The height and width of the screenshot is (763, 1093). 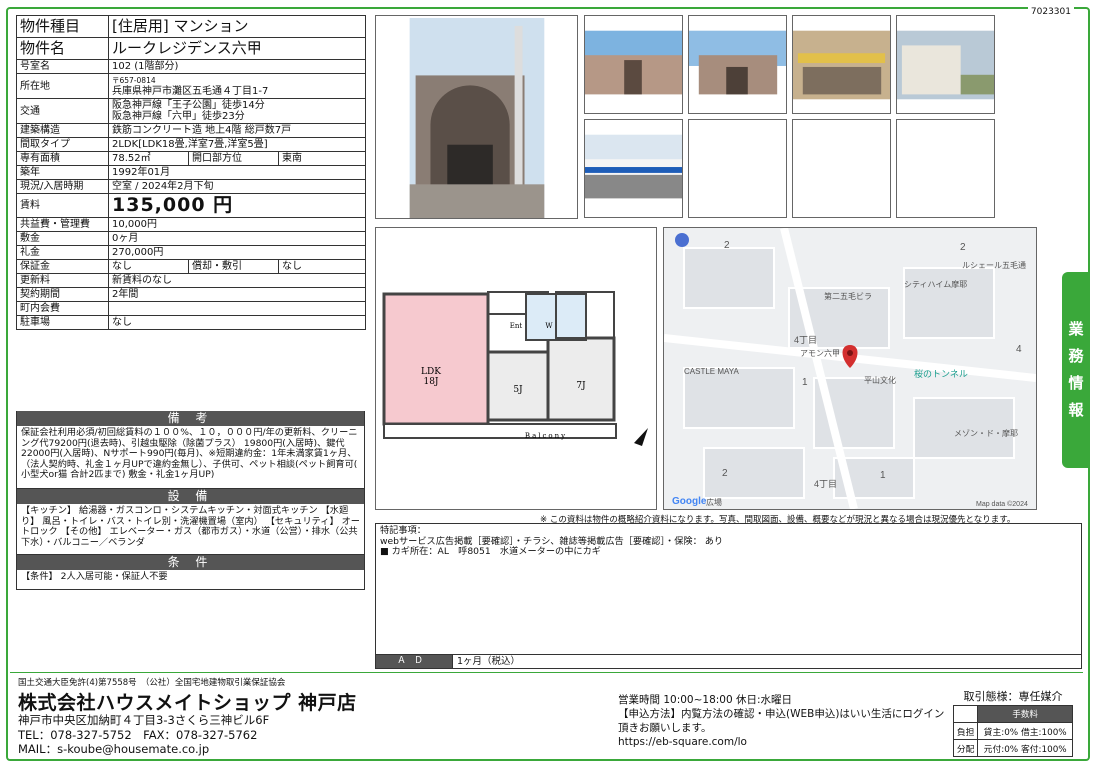 I want to click on trade-title: 取引態様：専任媒介, so click(x=1013, y=696).